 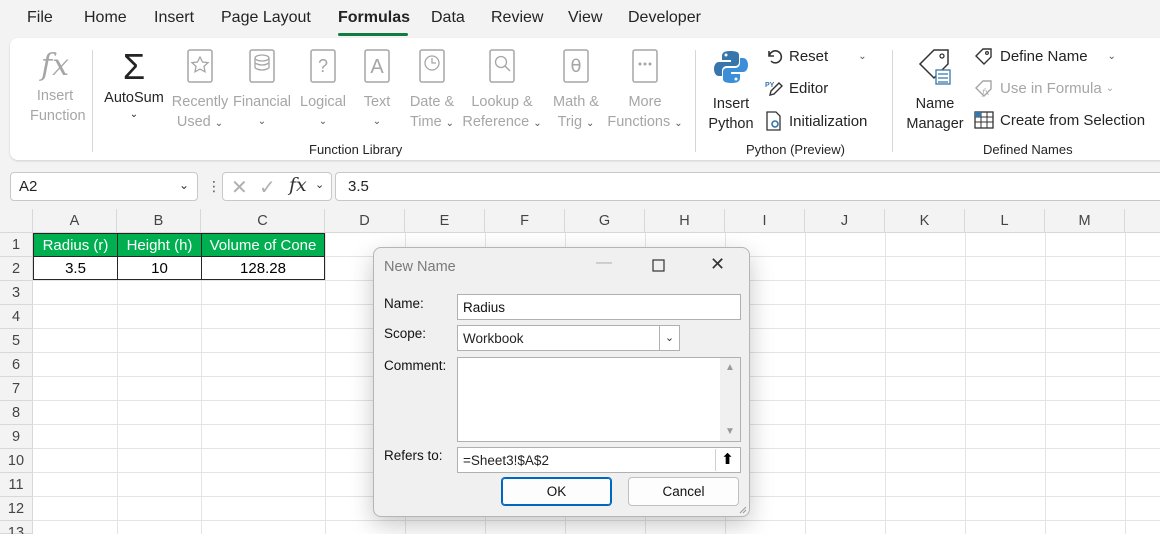 What do you see at coordinates (16, 221) in the screenshot?
I see `select-all-corner` at bounding box center [16, 221].